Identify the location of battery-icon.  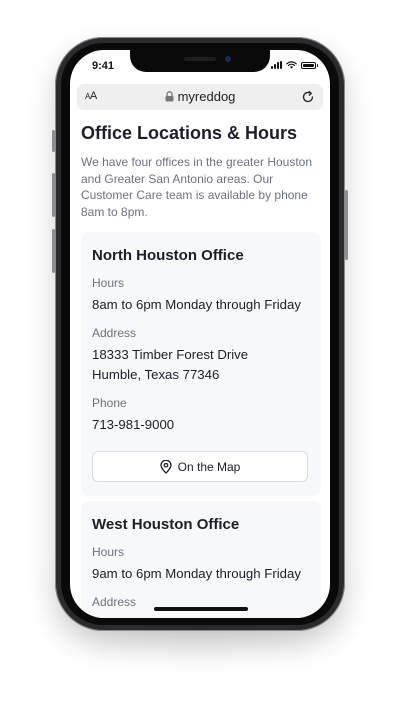
(309, 65).